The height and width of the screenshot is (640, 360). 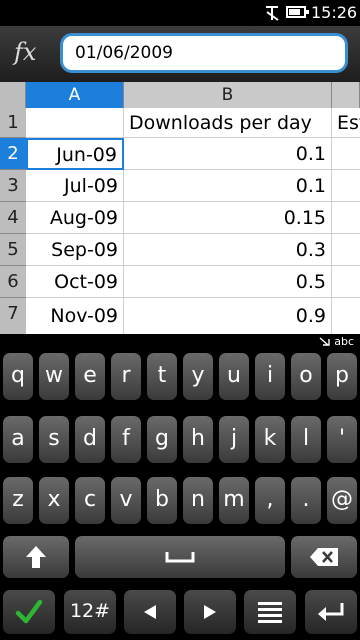 What do you see at coordinates (228, 154) in the screenshot?
I see `cell-b2: 0.1` at bounding box center [228, 154].